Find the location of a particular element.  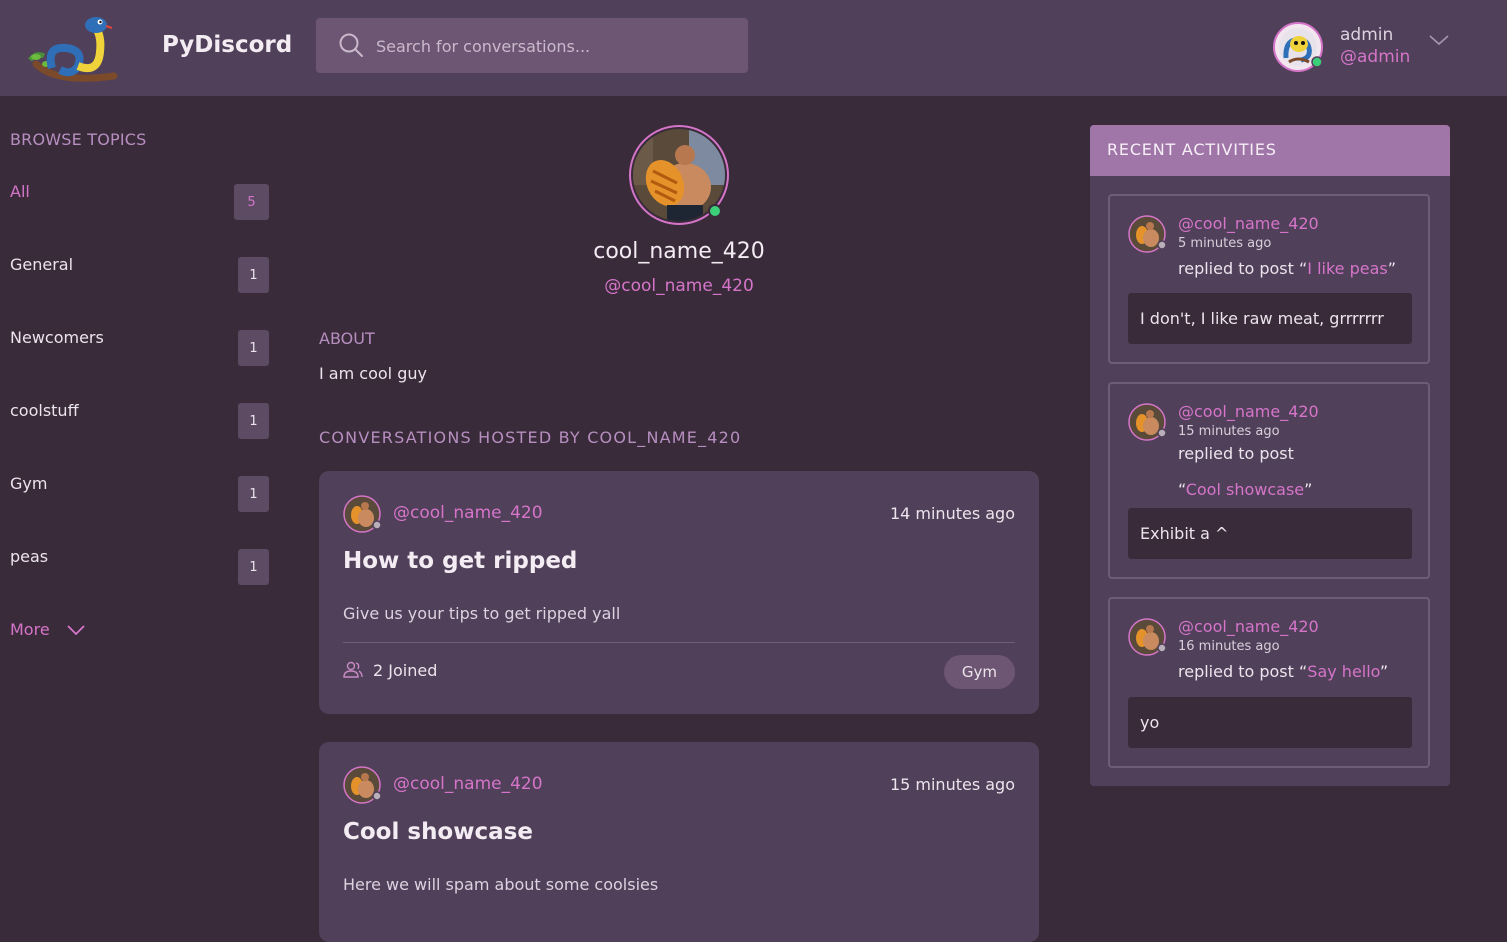

recent-activities-header: RECENT ACTIVITIES is located at coordinates (1270, 150).